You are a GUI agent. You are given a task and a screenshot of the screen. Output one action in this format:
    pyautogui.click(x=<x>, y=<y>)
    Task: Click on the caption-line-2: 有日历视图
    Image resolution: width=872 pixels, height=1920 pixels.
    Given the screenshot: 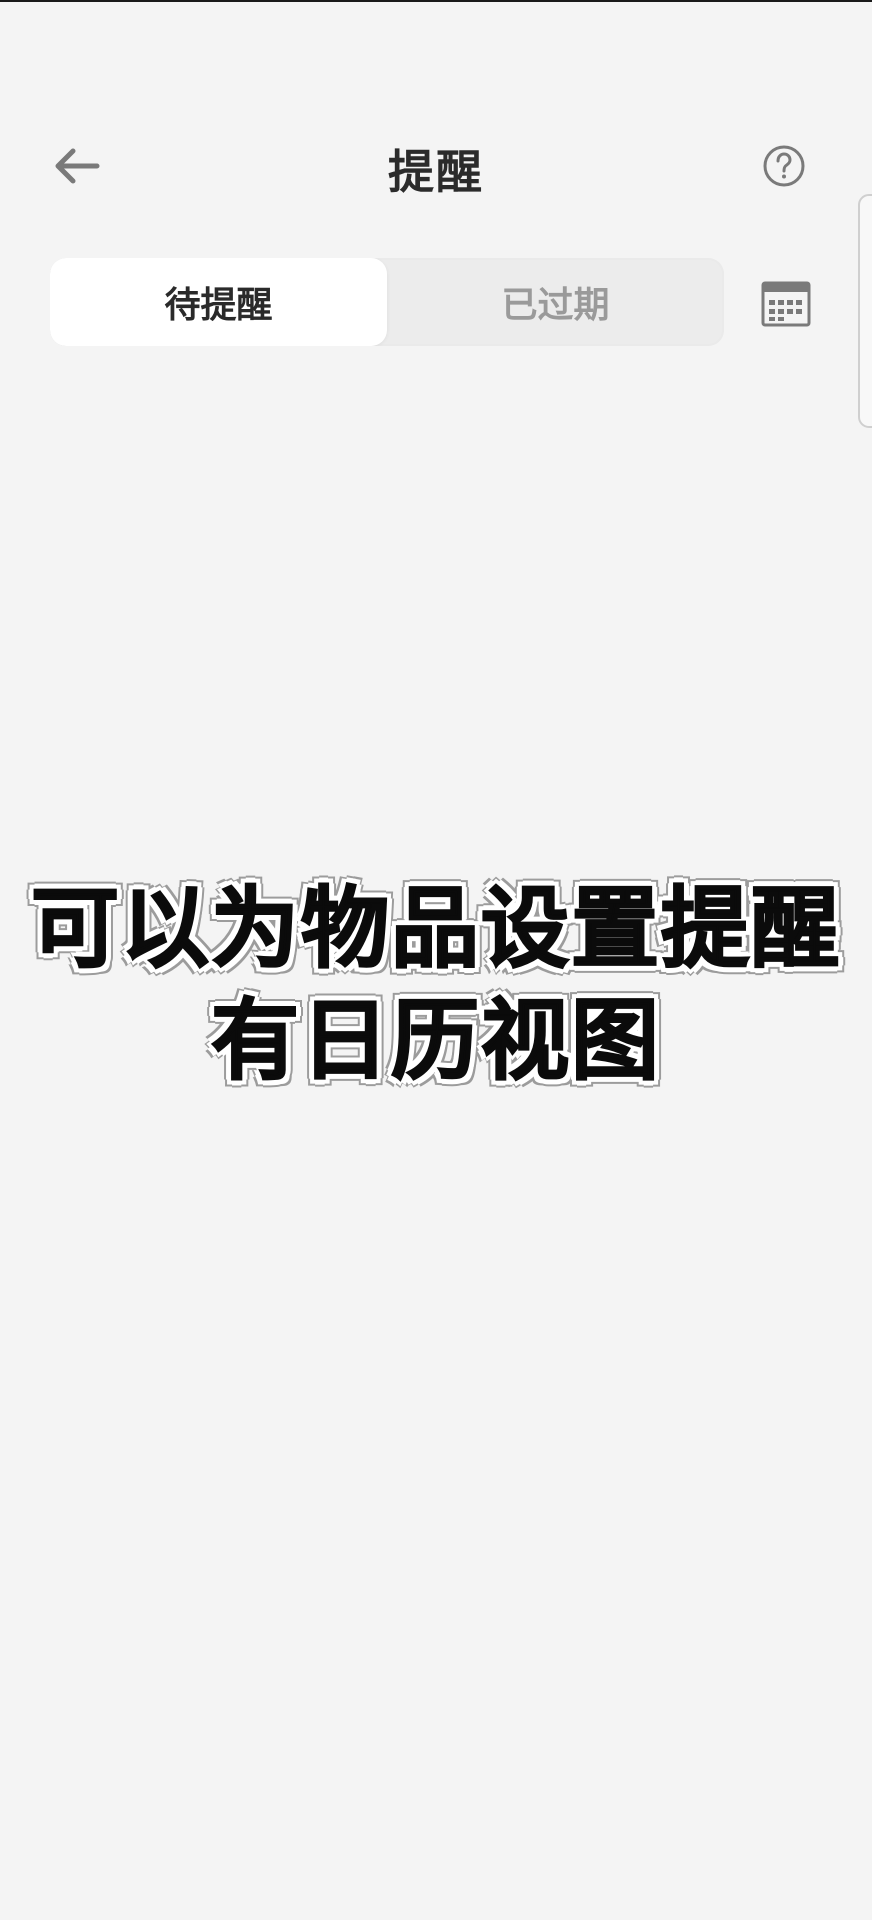 What is the action you would take?
    pyautogui.click(x=435, y=1040)
    